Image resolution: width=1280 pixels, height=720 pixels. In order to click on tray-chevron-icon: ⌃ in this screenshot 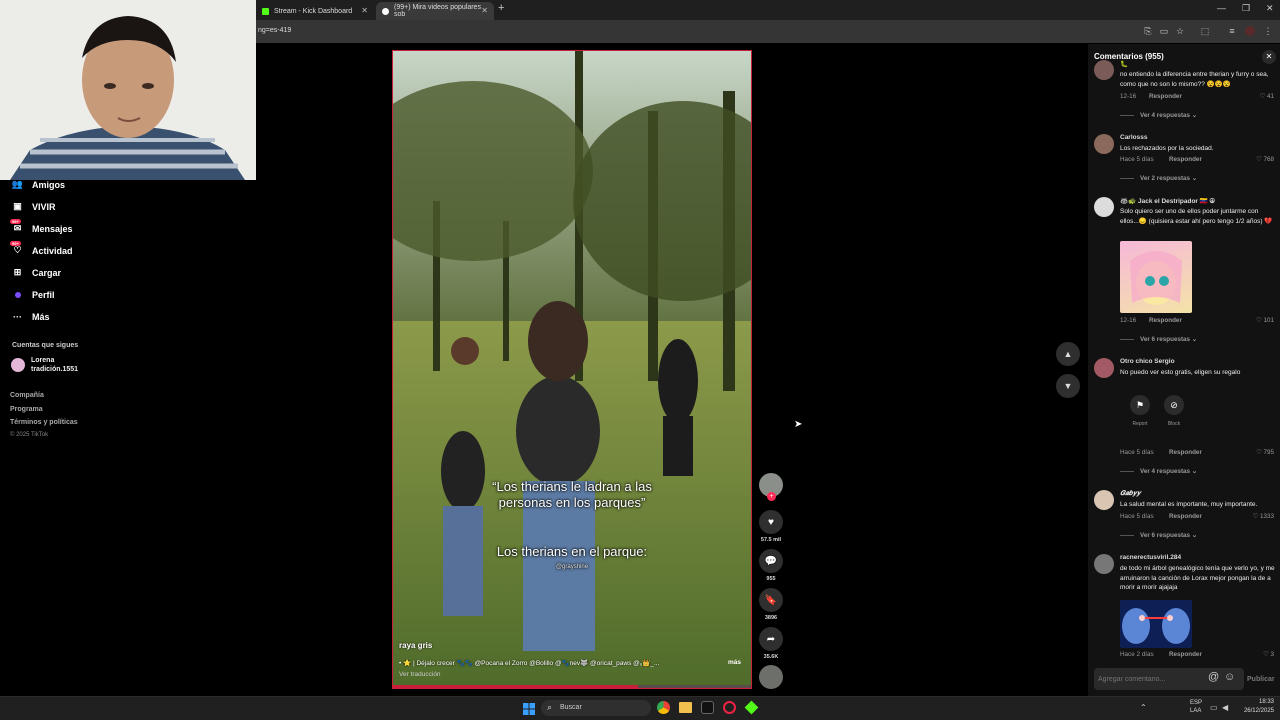, I will do `click(1143, 707)`.